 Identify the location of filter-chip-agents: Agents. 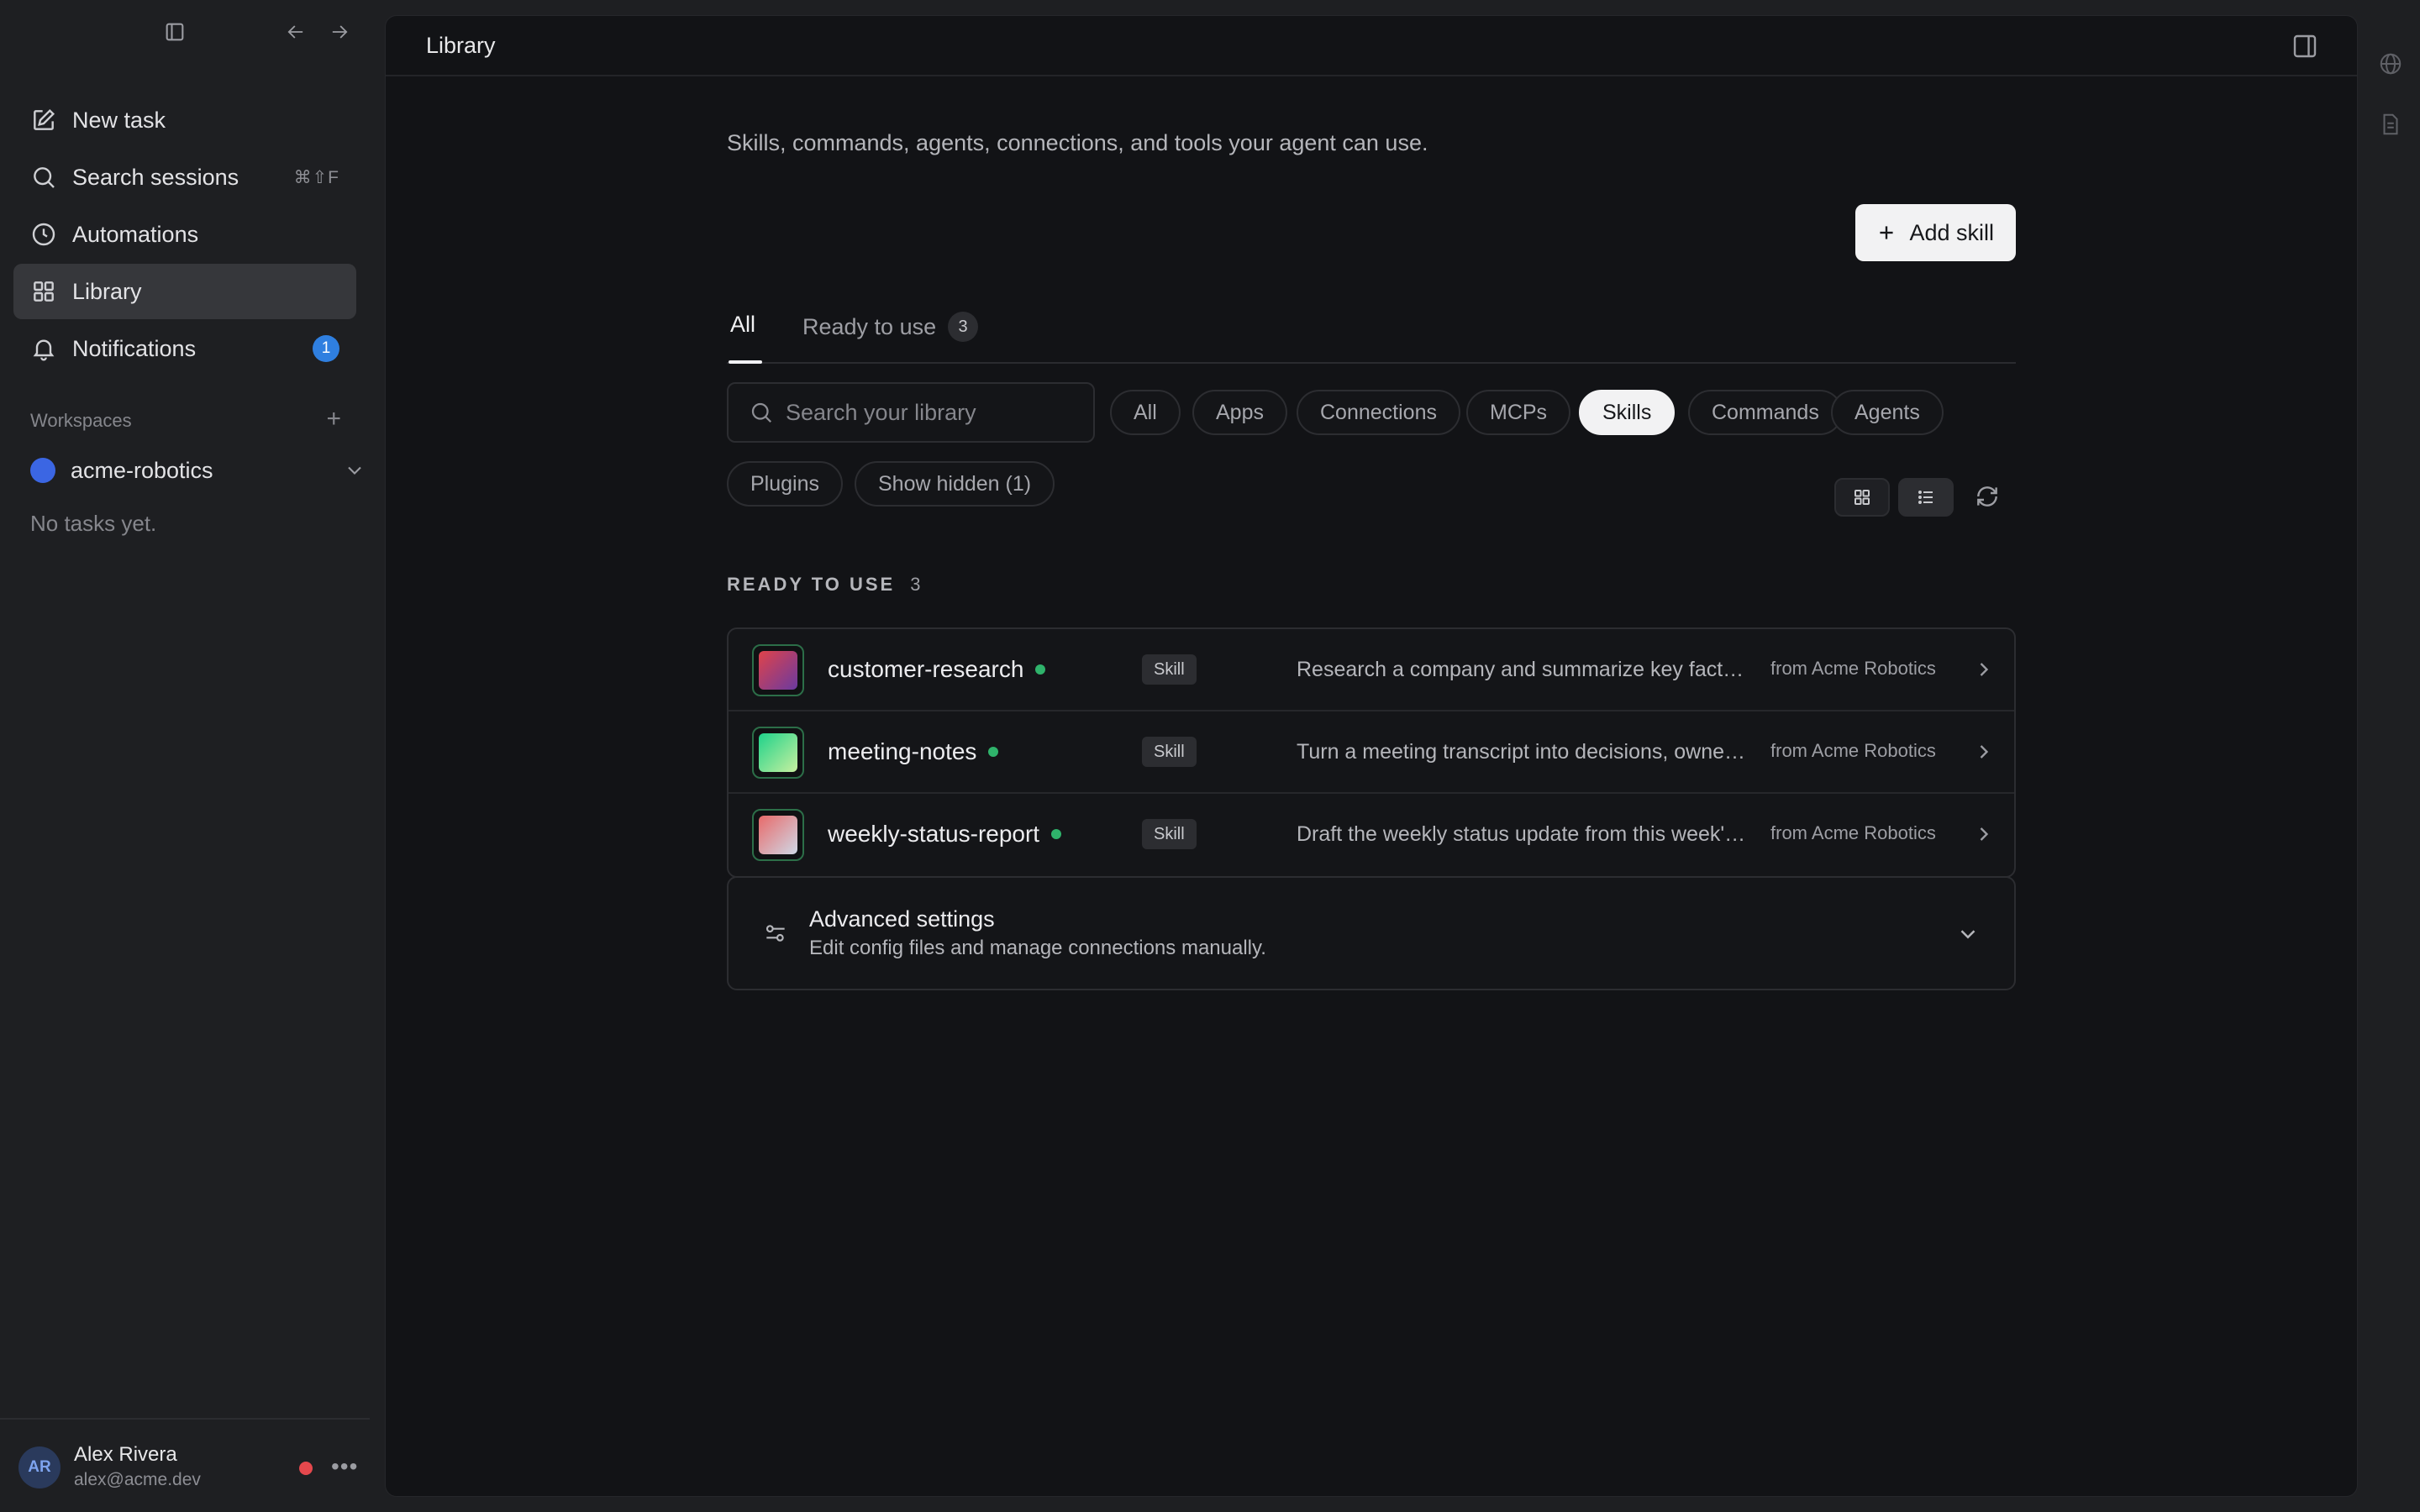
(1887, 412).